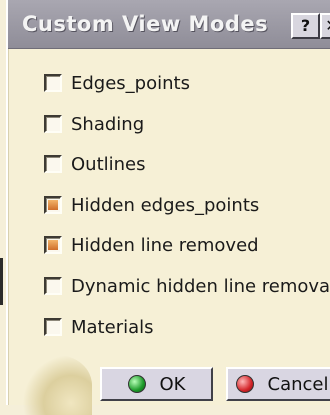 This screenshot has height=415, width=330. What do you see at coordinates (112, 327) in the screenshot?
I see `option-label: Materials` at bounding box center [112, 327].